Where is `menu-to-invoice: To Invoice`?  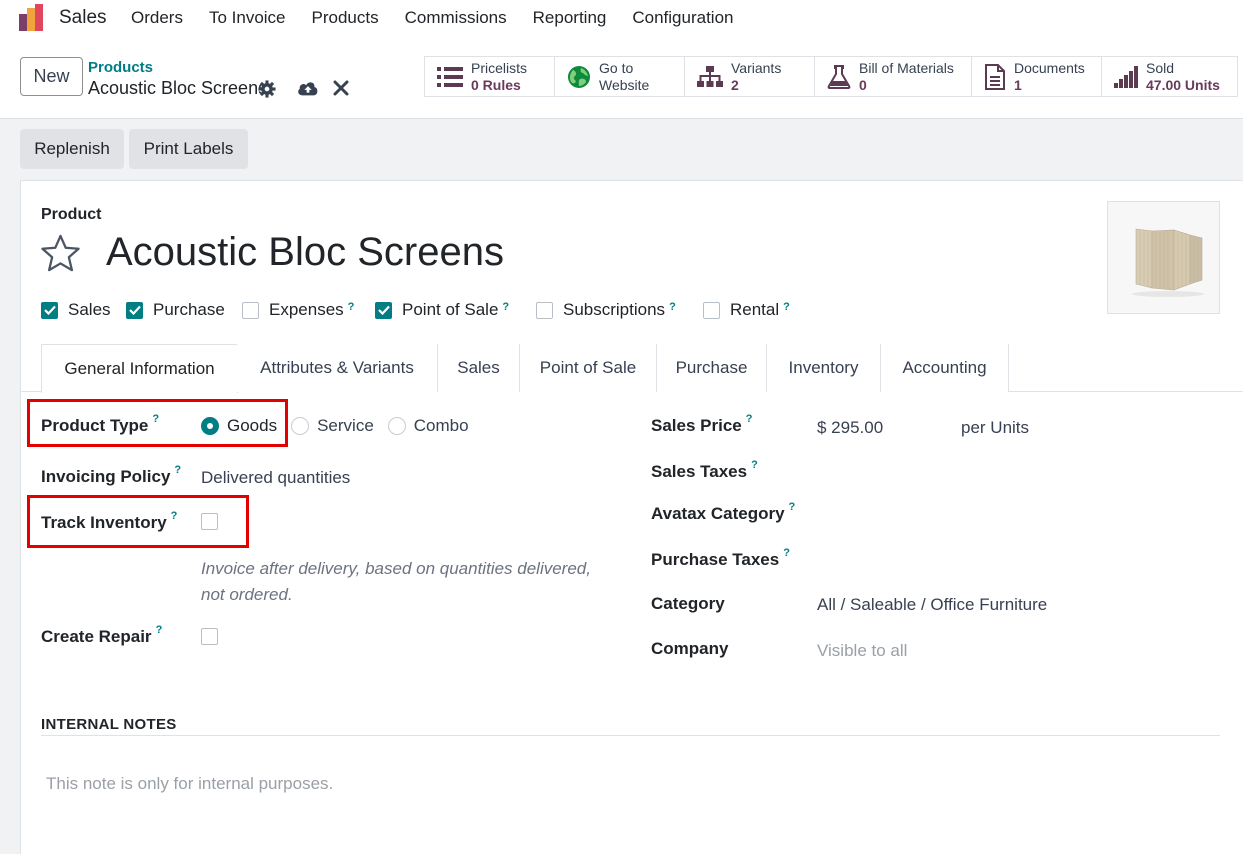
menu-to-invoice: To Invoice is located at coordinates (247, 18).